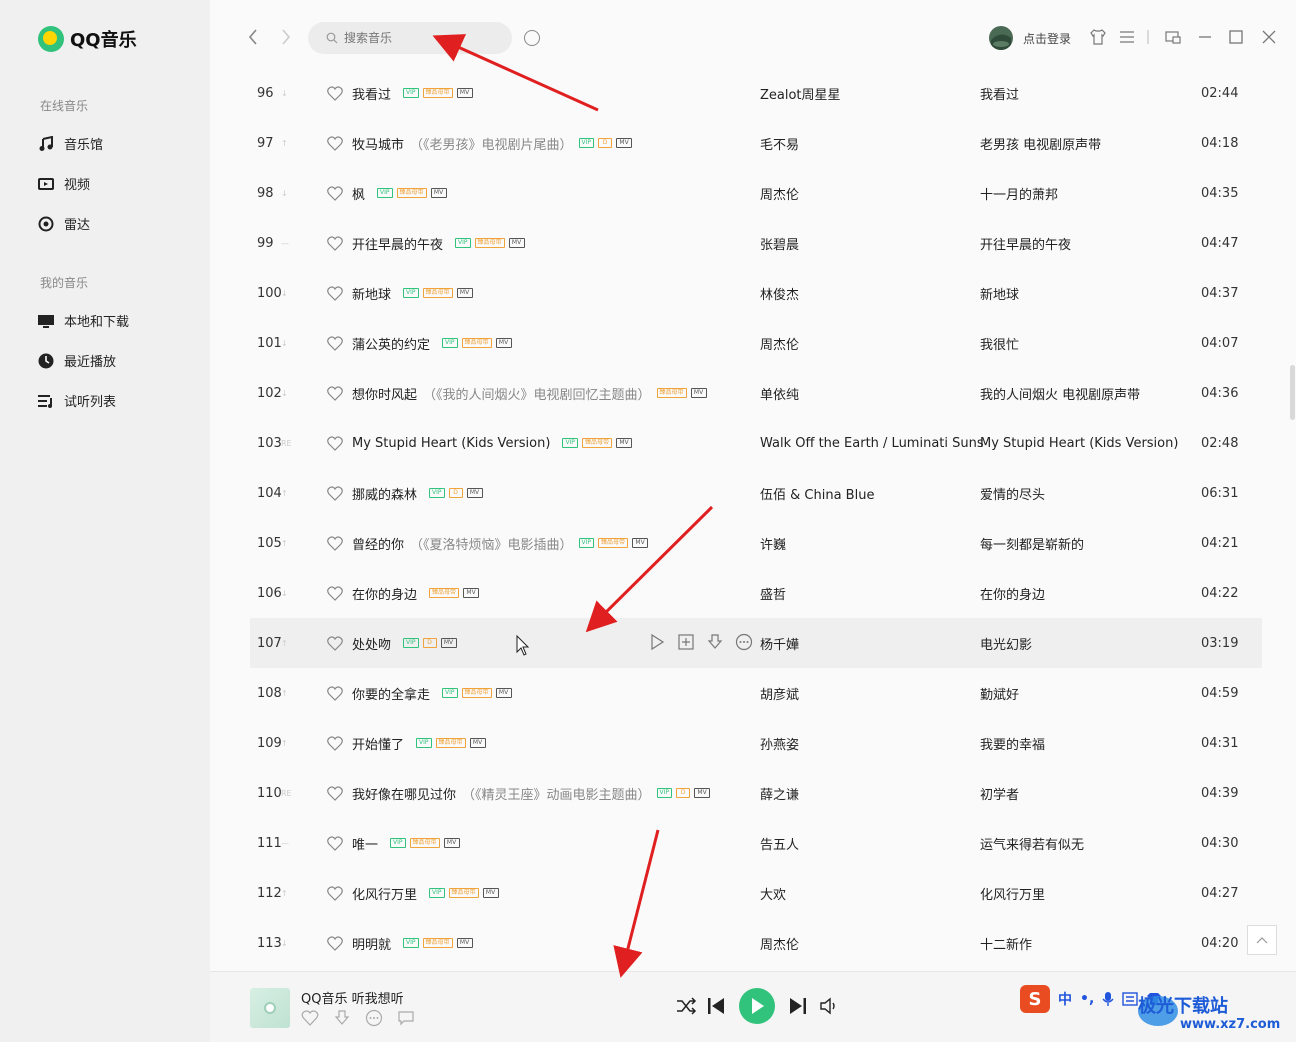 The height and width of the screenshot is (1042, 1296). Describe the element at coordinates (686, 642) in the screenshot. I see `add-icon` at that location.